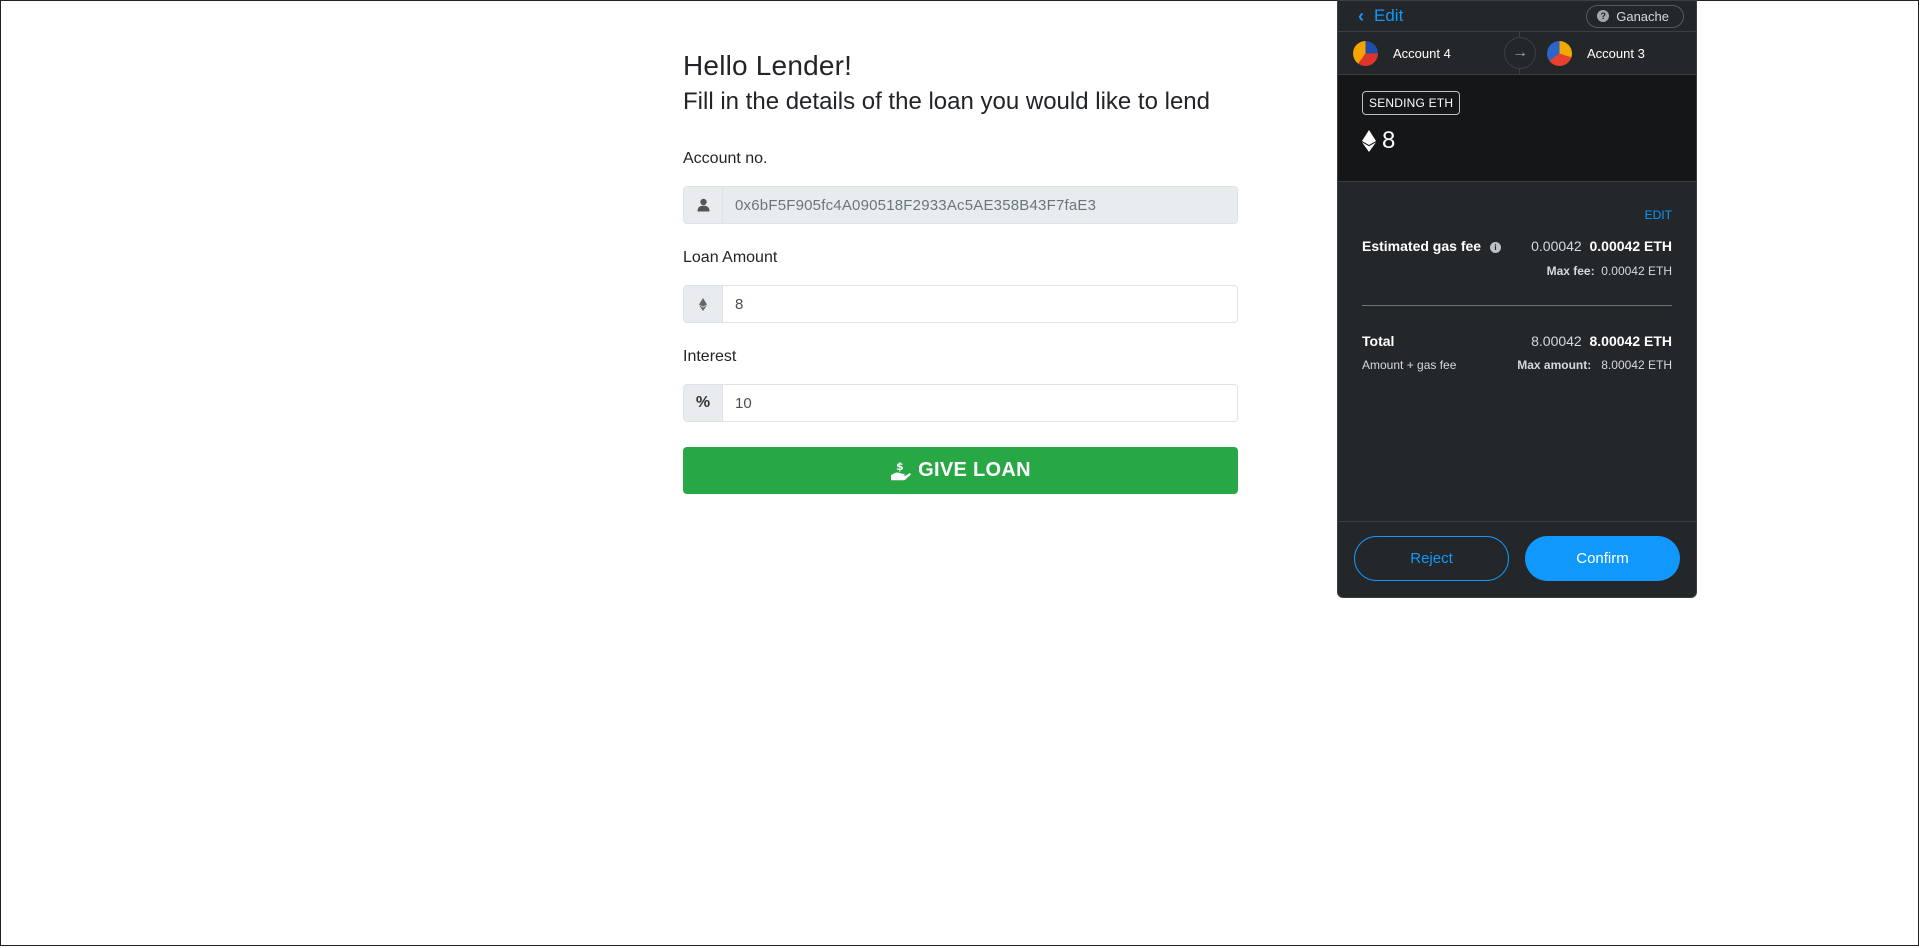  Describe the element at coordinates (1409, 365) in the screenshot. I see `total-sub-label: Amount + gas fee` at that location.